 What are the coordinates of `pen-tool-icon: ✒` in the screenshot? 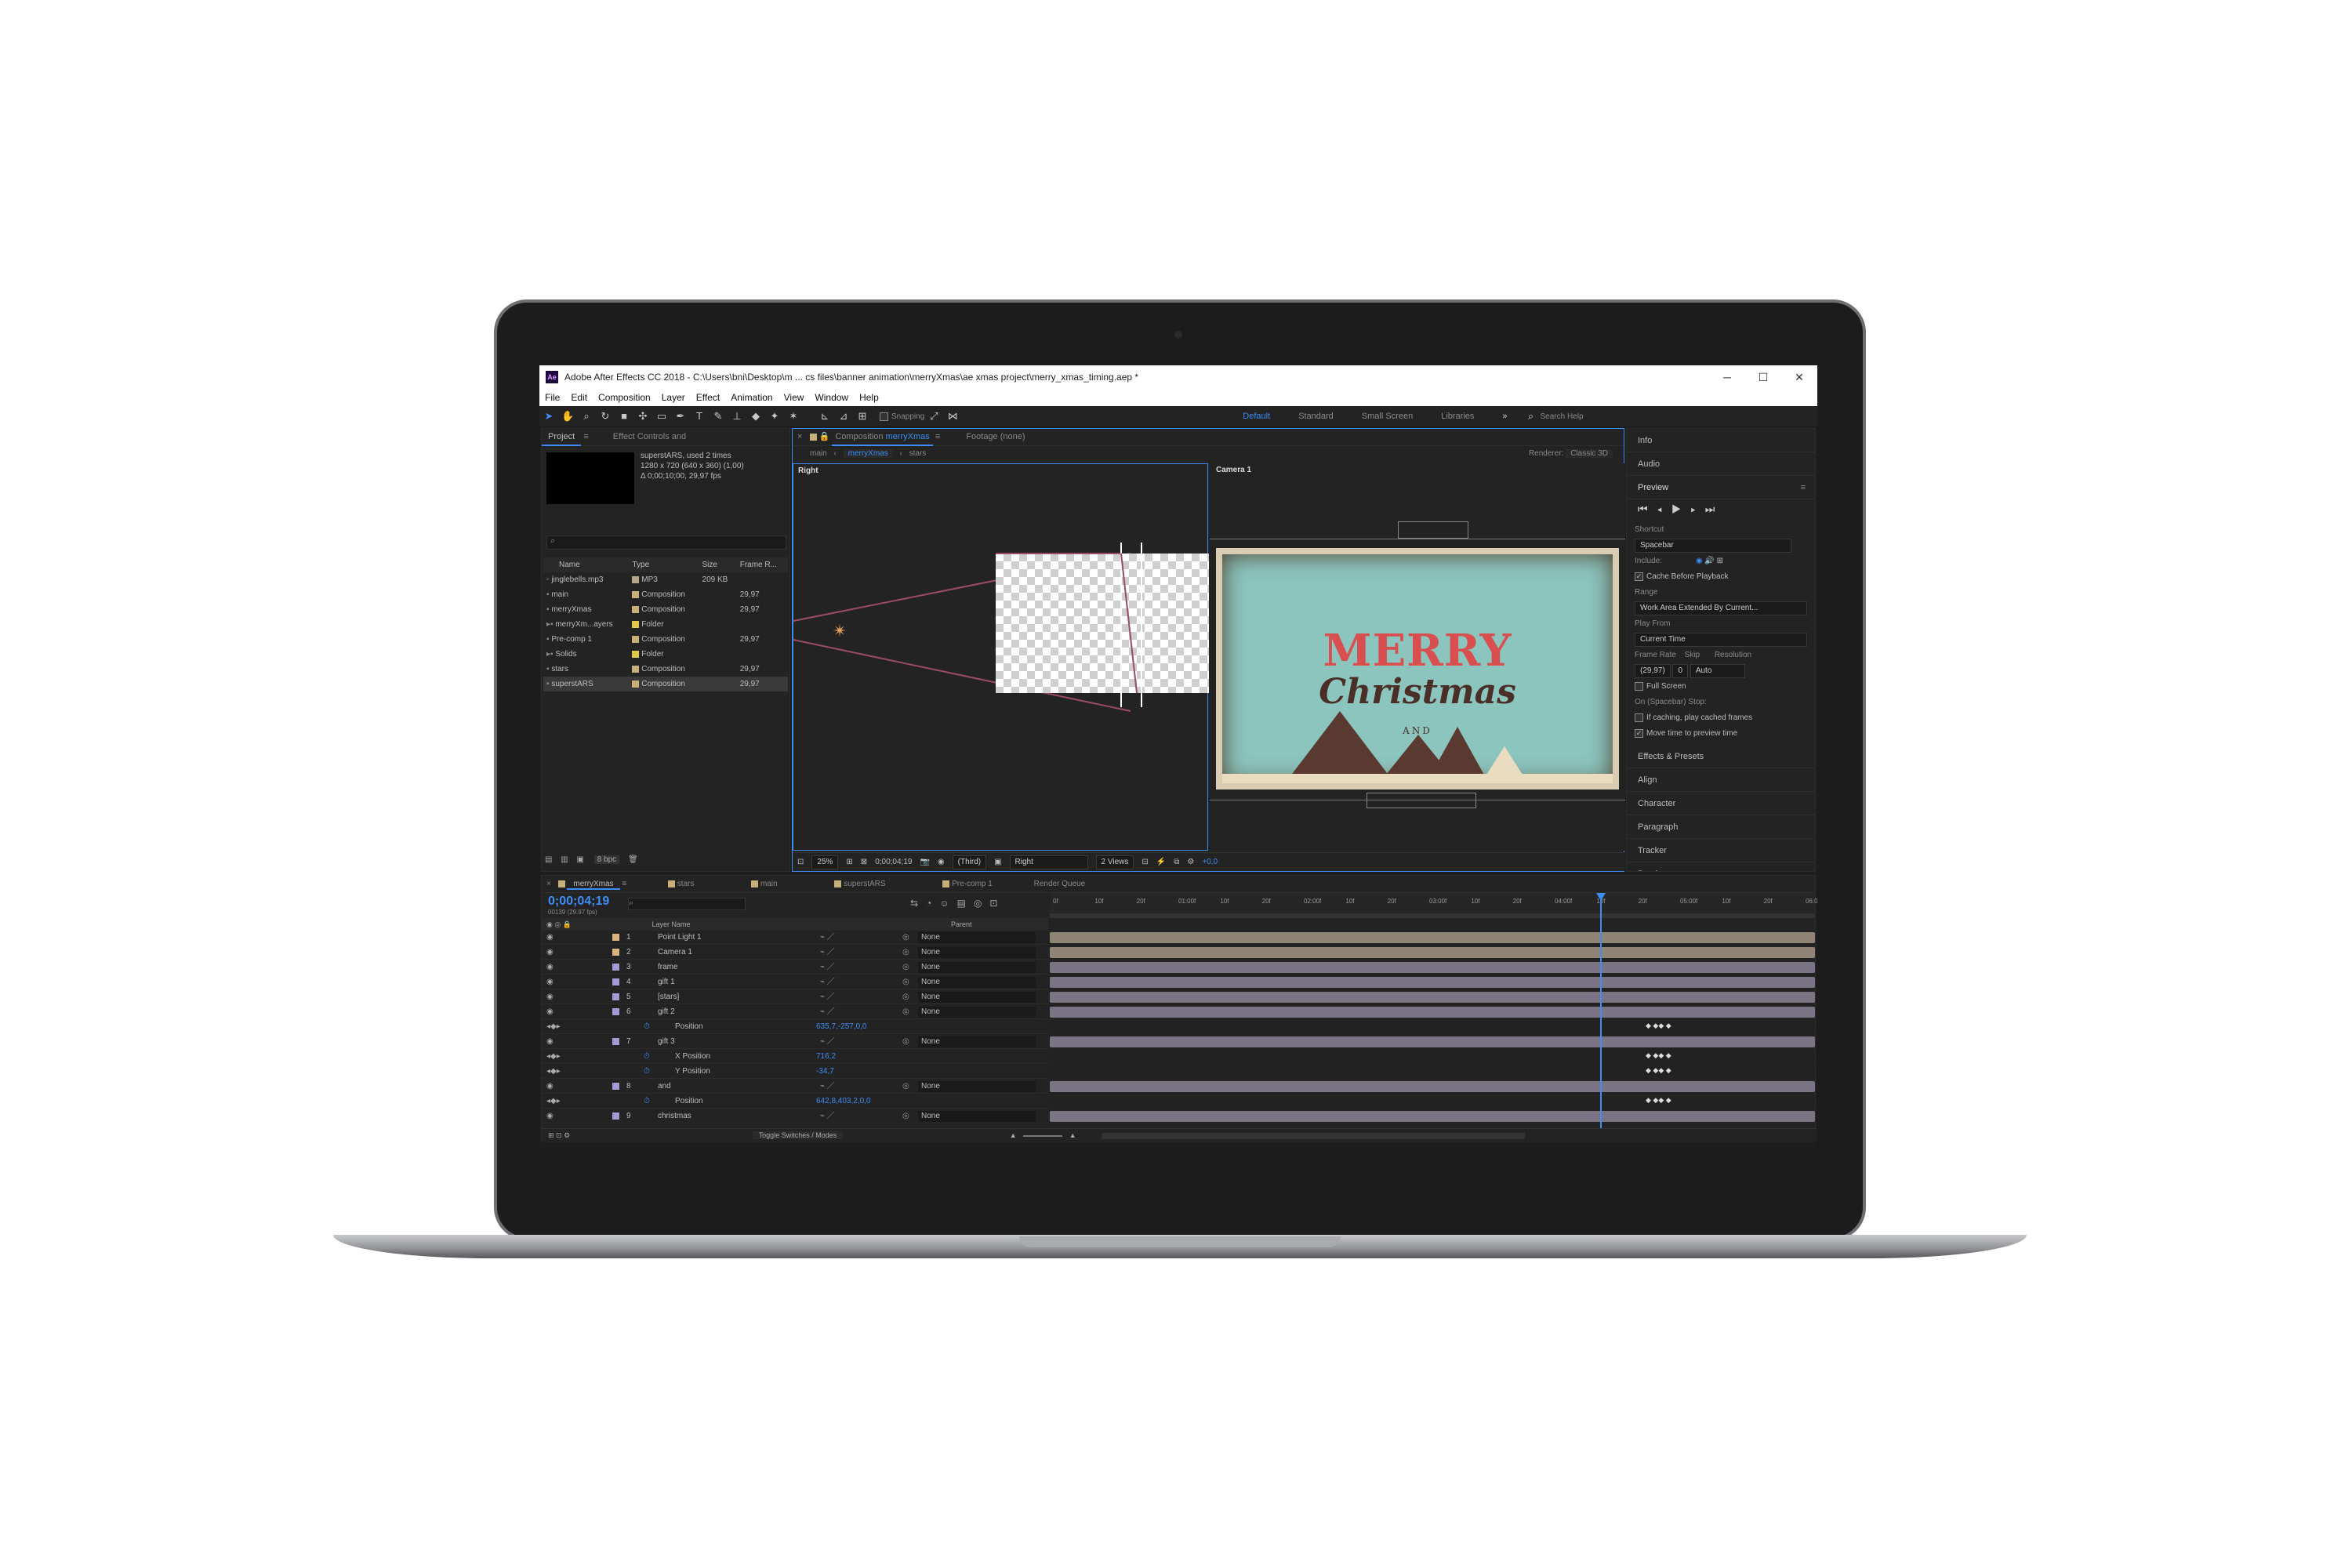 It's located at (680, 416).